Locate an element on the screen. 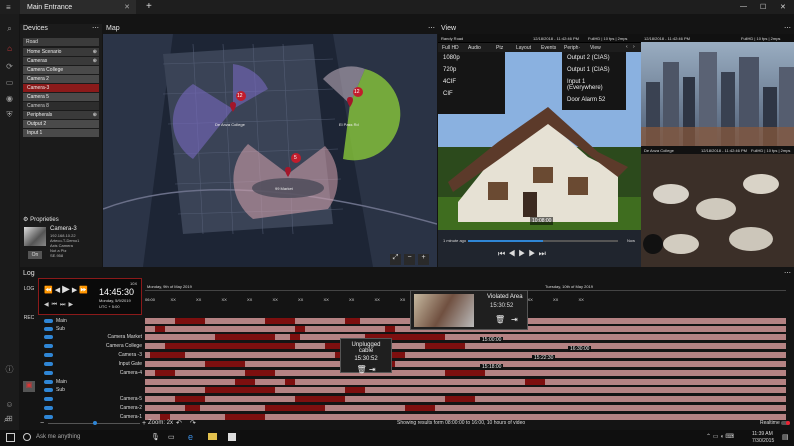 Image resolution: width=794 pixels, height=446 pixels. devices-search-field: Road is located at coordinates (61, 42).